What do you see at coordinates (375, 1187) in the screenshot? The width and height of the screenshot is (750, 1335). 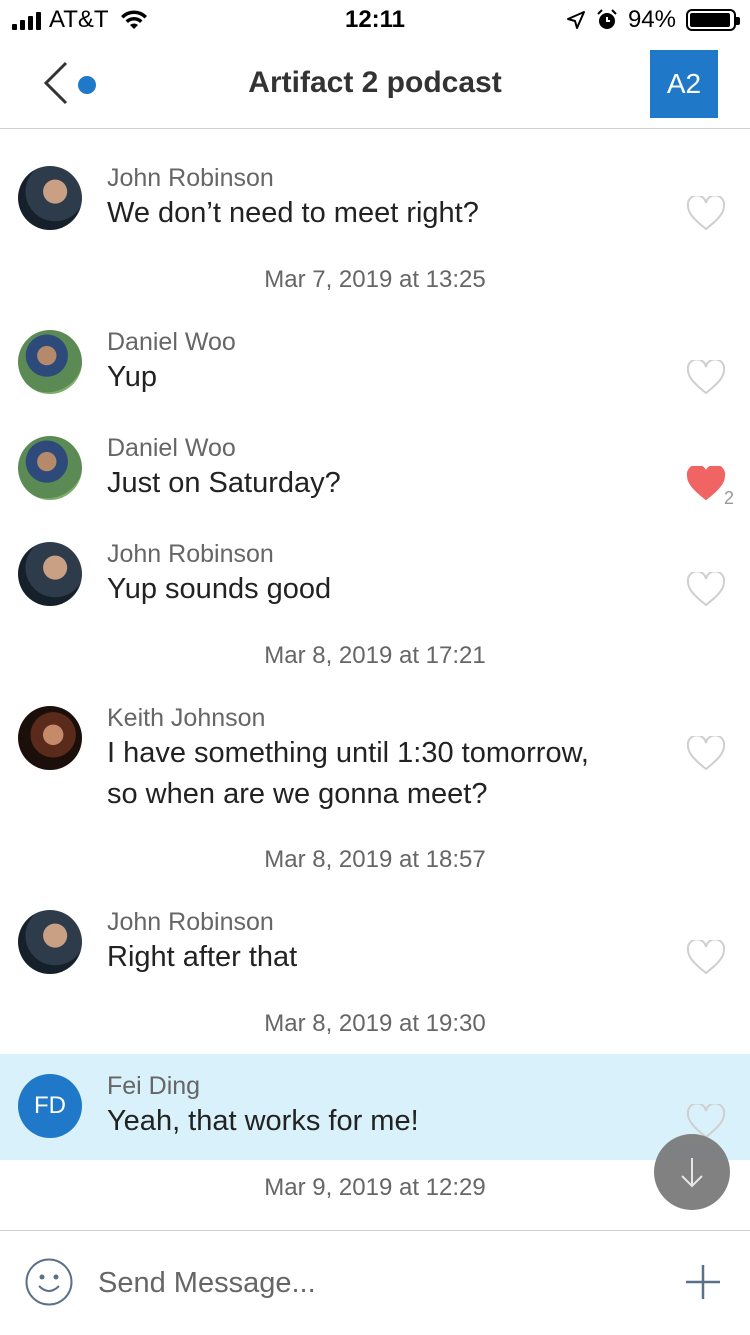 I see `timestamp: Mar 9, 2019 at 12:29` at bounding box center [375, 1187].